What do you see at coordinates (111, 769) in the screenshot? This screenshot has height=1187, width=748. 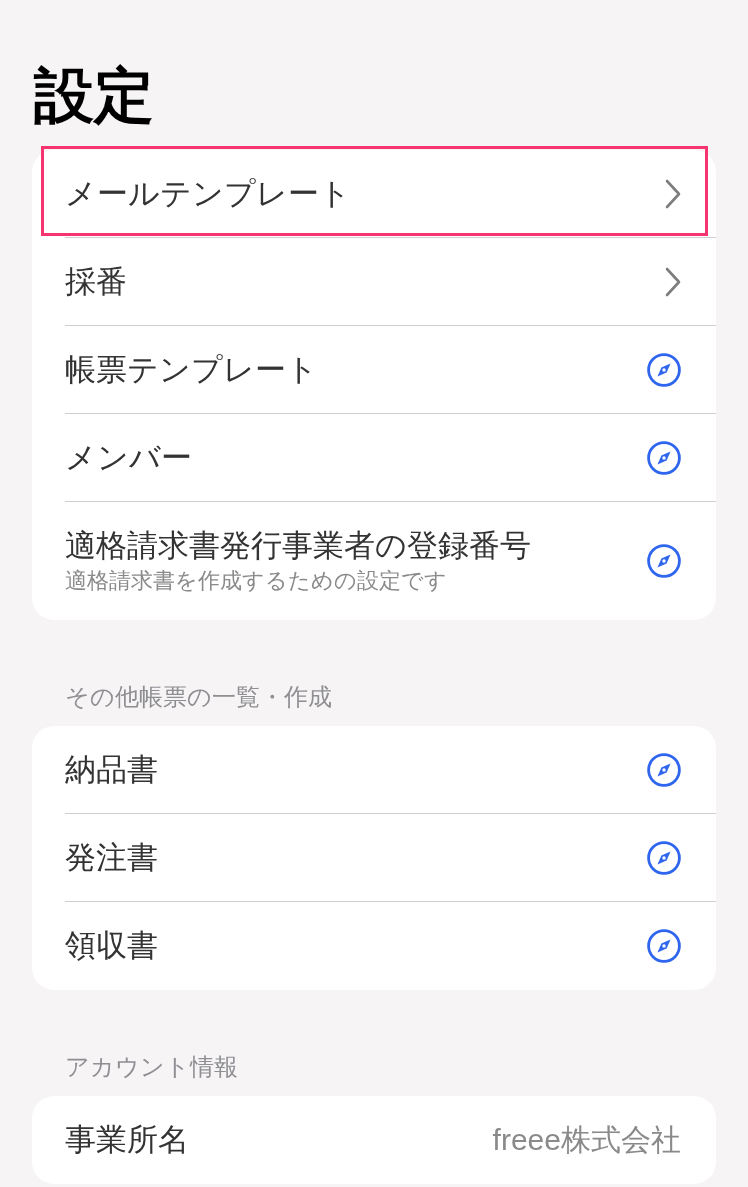 I see `row-label: 納品書` at bounding box center [111, 769].